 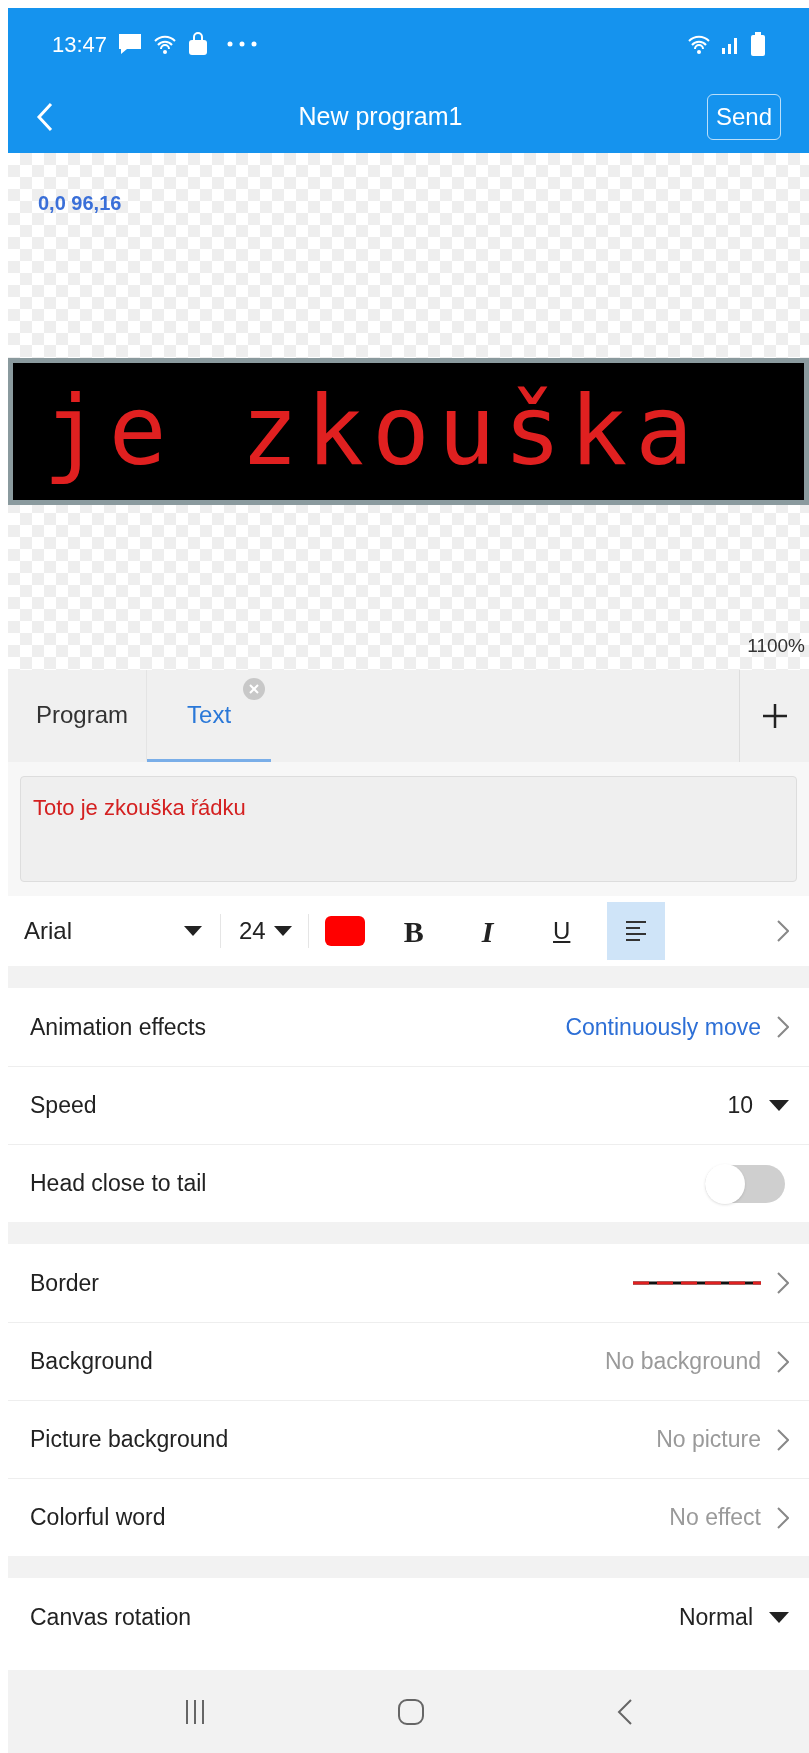 What do you see at coordinates (487, 931) in the screenshot?
I see `italic-button: I` at bounding box center [487, 931].